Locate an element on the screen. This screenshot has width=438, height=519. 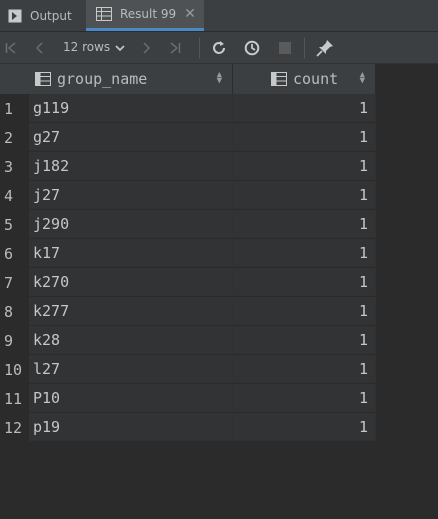
table-row: 4 j27 1 is located at coordinates (188, 195).